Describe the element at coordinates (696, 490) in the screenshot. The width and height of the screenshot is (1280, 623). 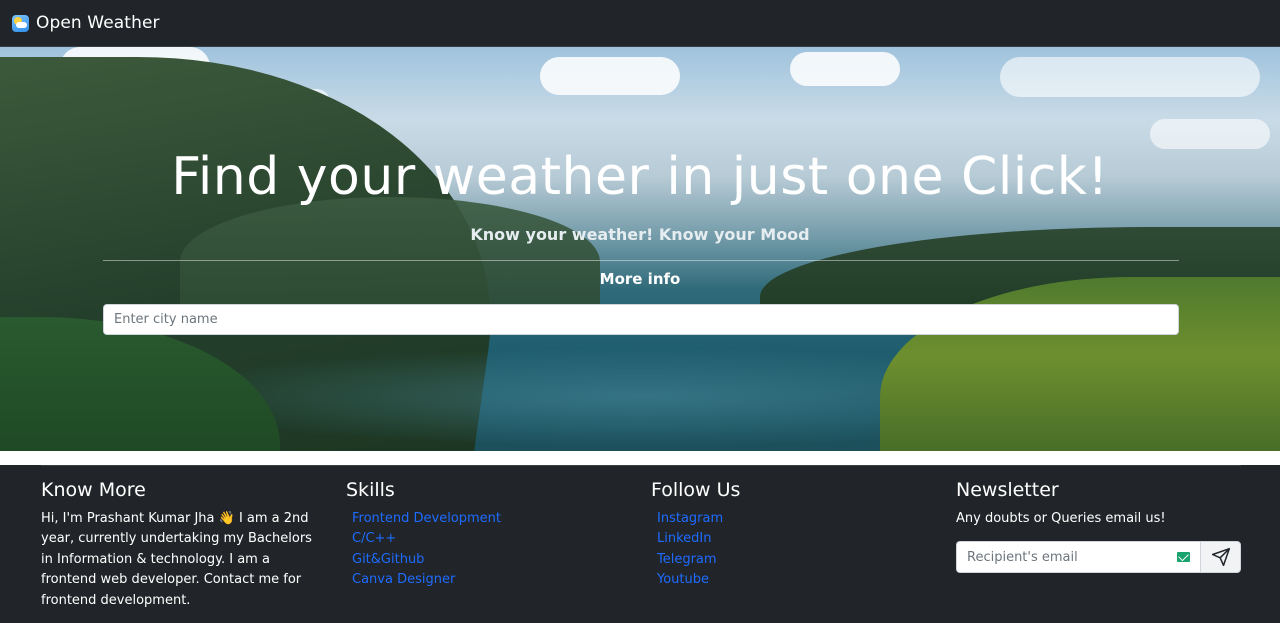
I see `follow-heading: Follow Us` at that location.